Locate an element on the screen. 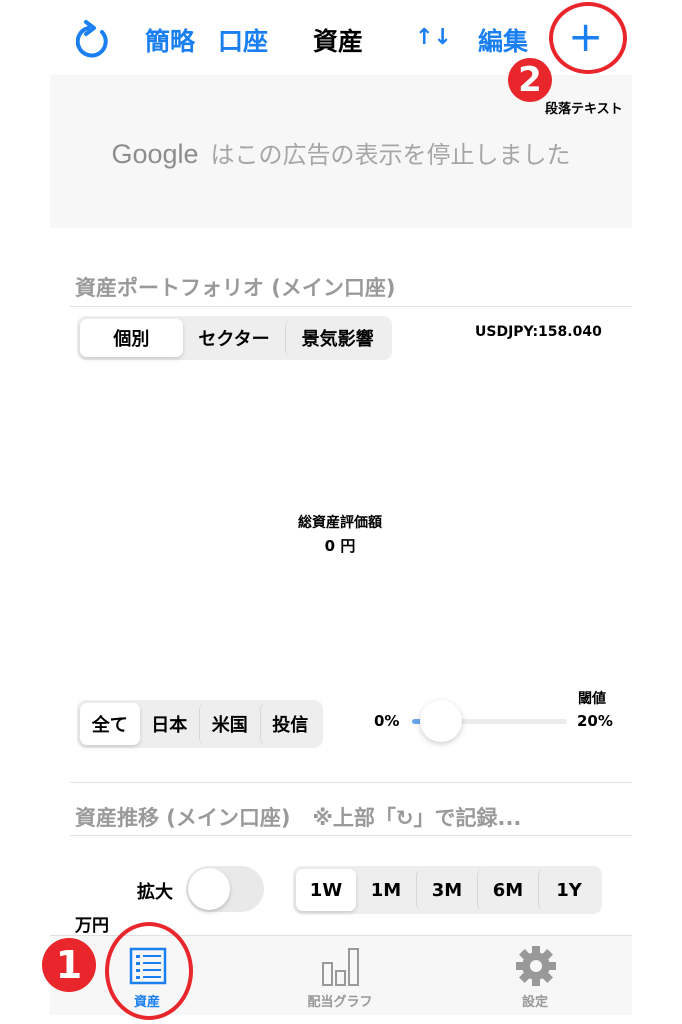 The image size is (682, 1024). portfolio-segment: 個別 セクター 景気影響 is located at coordinates (234, 338).